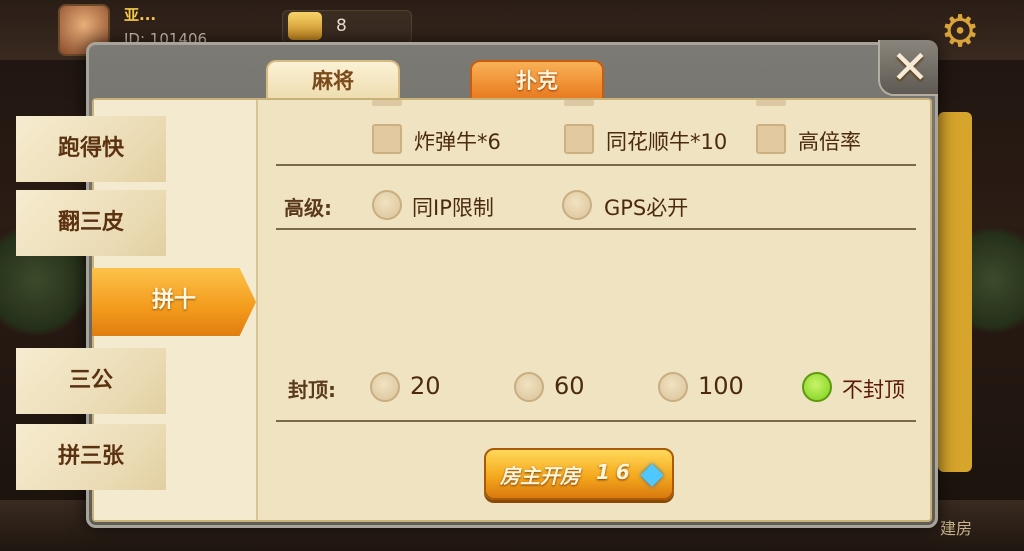  I want to click on radio-cap-unlimited, so click(817, 387).